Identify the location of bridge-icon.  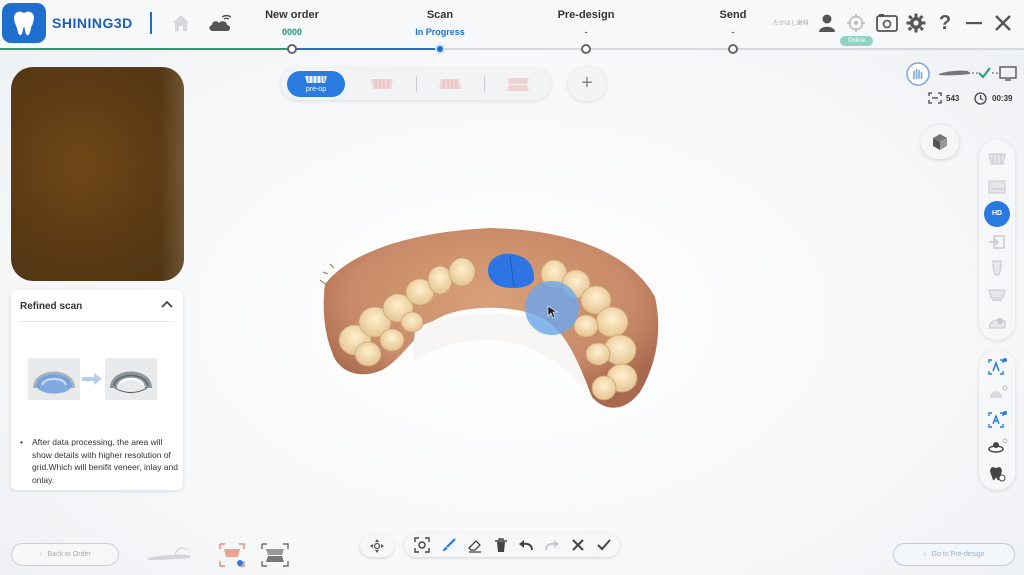
(997, 295).